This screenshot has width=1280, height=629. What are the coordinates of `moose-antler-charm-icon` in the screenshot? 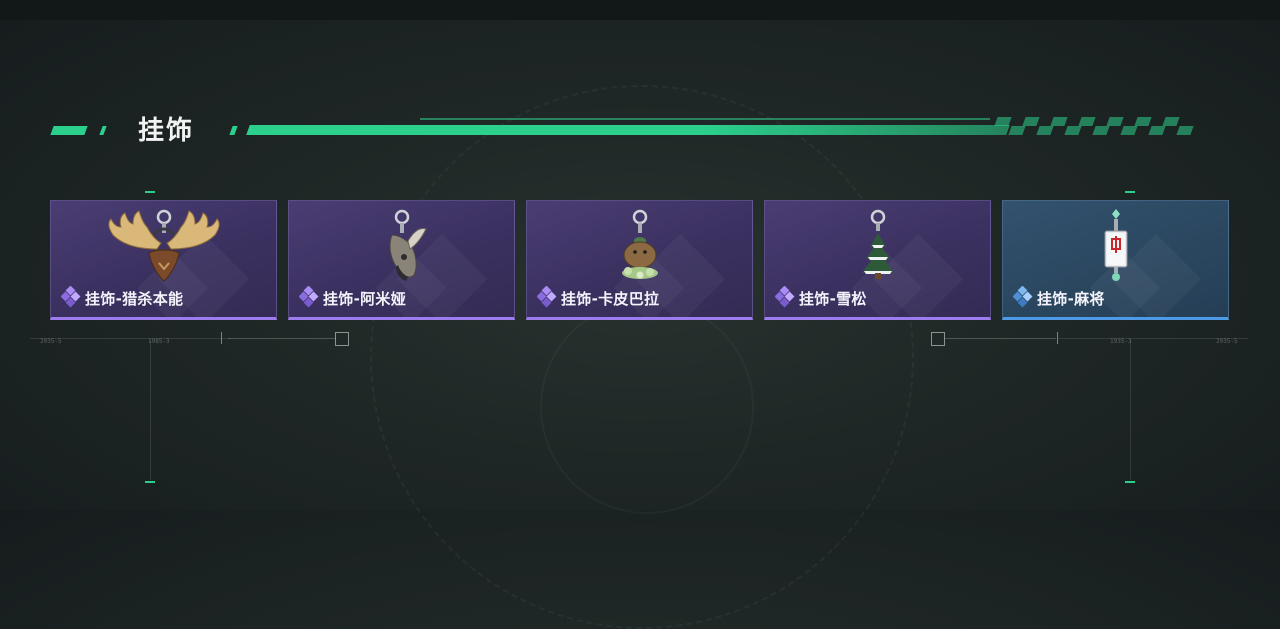 It's located at (163, 245).